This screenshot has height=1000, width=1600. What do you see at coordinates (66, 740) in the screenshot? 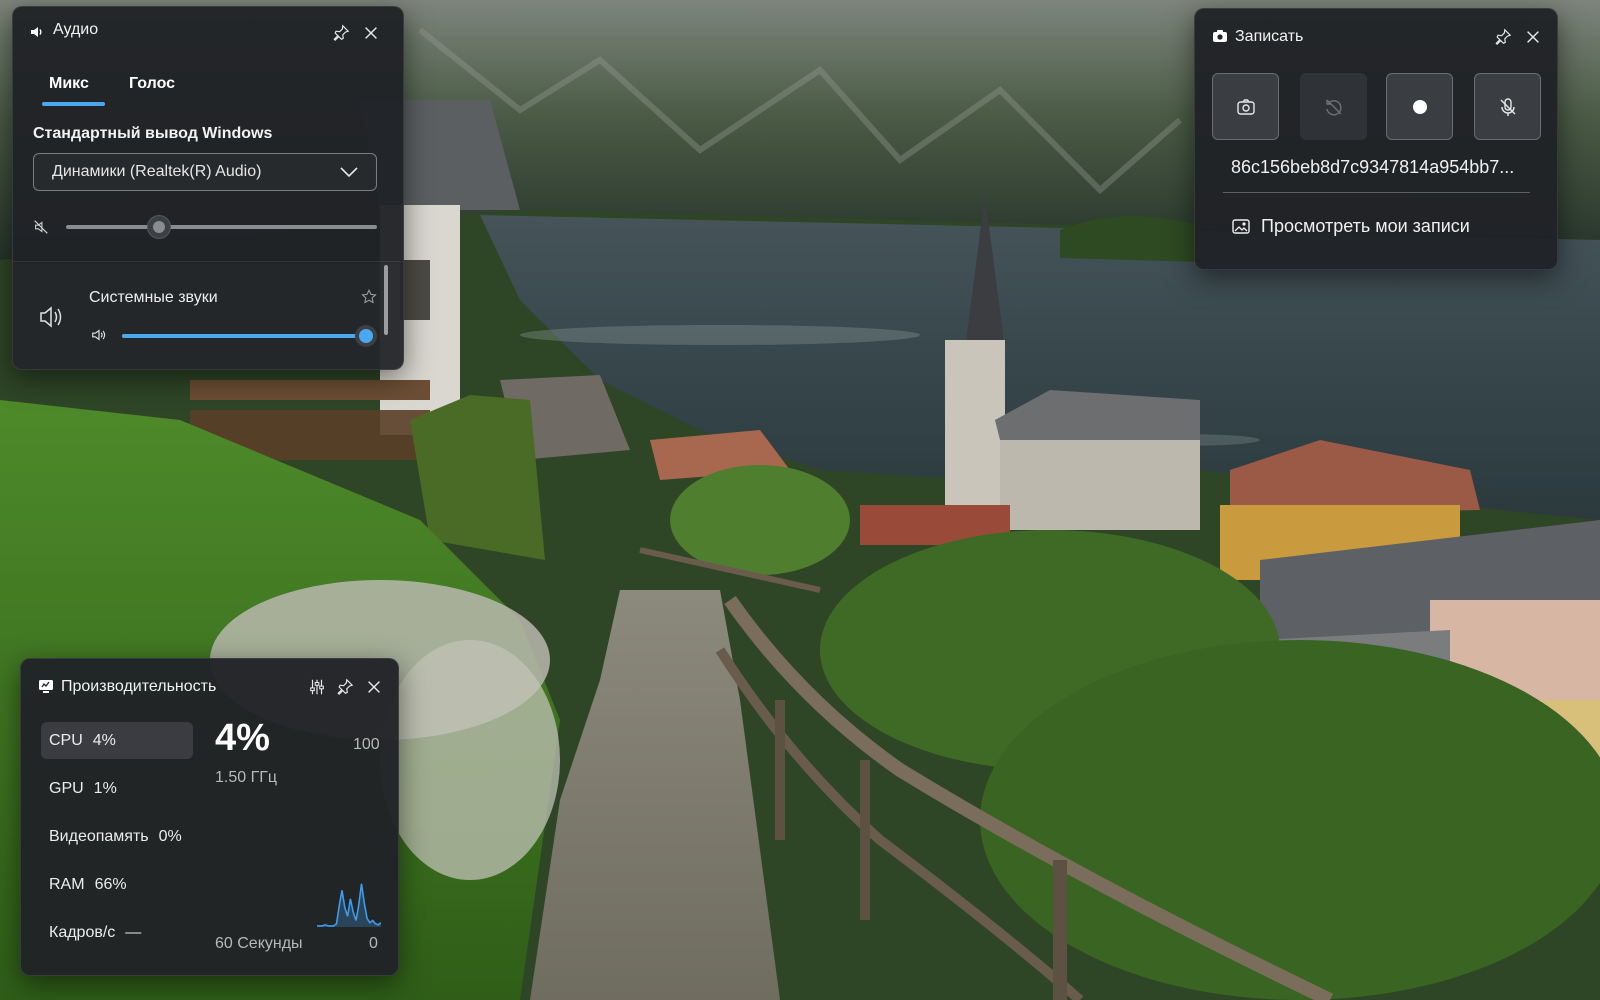
I see `metric-label: CPU` at bounding box center [66, 740].